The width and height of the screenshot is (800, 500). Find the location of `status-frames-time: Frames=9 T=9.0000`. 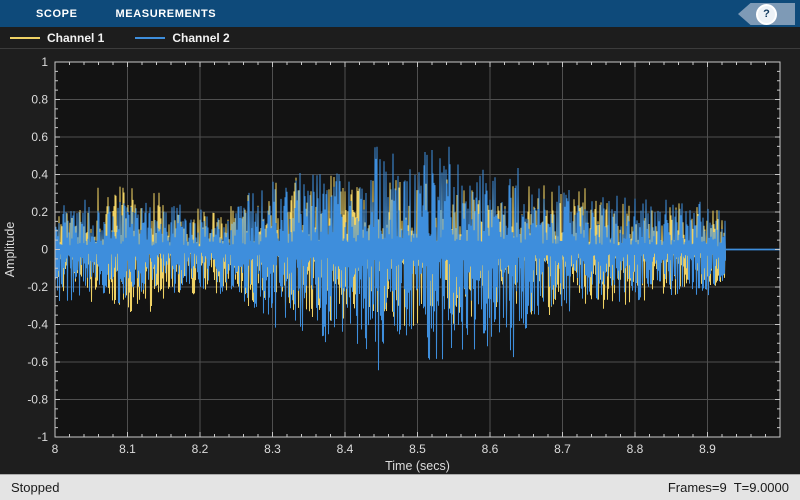

status-frames-time: Frames=9 T=9.0000 is located at coordinates (728, 487).